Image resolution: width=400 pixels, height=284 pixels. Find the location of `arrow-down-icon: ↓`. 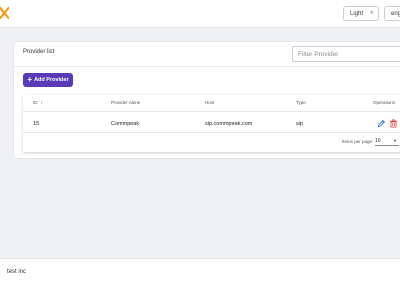

arrow-down-icon: ↓ is located at coordinates (42, 103).